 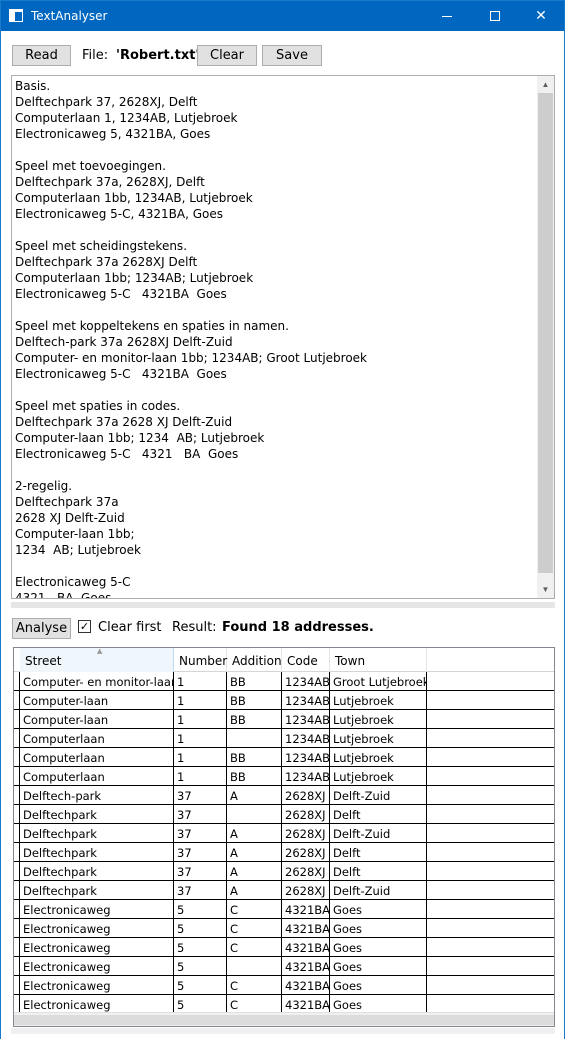 What do you see at coordinates (545, 333) in the screenshot?
I see `scrollbar-thumb` at bounding box center [545, 333].